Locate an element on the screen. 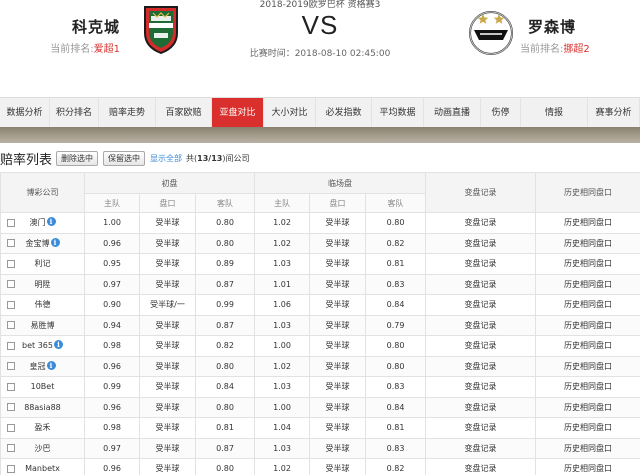 This screenshot has width=640, height=475. keep-selected-button: 保留选中 is located at coordinates (124, 158).